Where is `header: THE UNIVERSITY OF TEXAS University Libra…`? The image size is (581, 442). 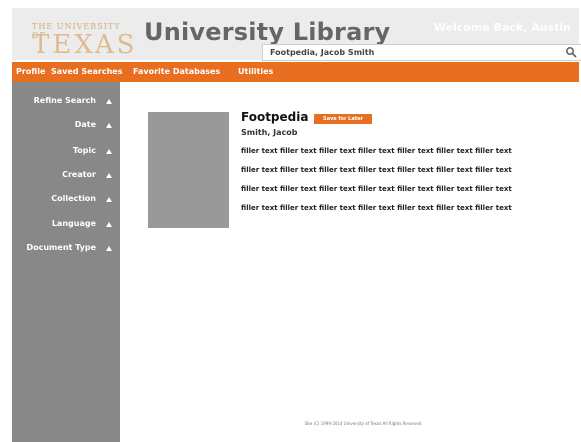
header: THE UNIVERSITY OF TEXAS University Libra… is located at coordinates (296, 34).